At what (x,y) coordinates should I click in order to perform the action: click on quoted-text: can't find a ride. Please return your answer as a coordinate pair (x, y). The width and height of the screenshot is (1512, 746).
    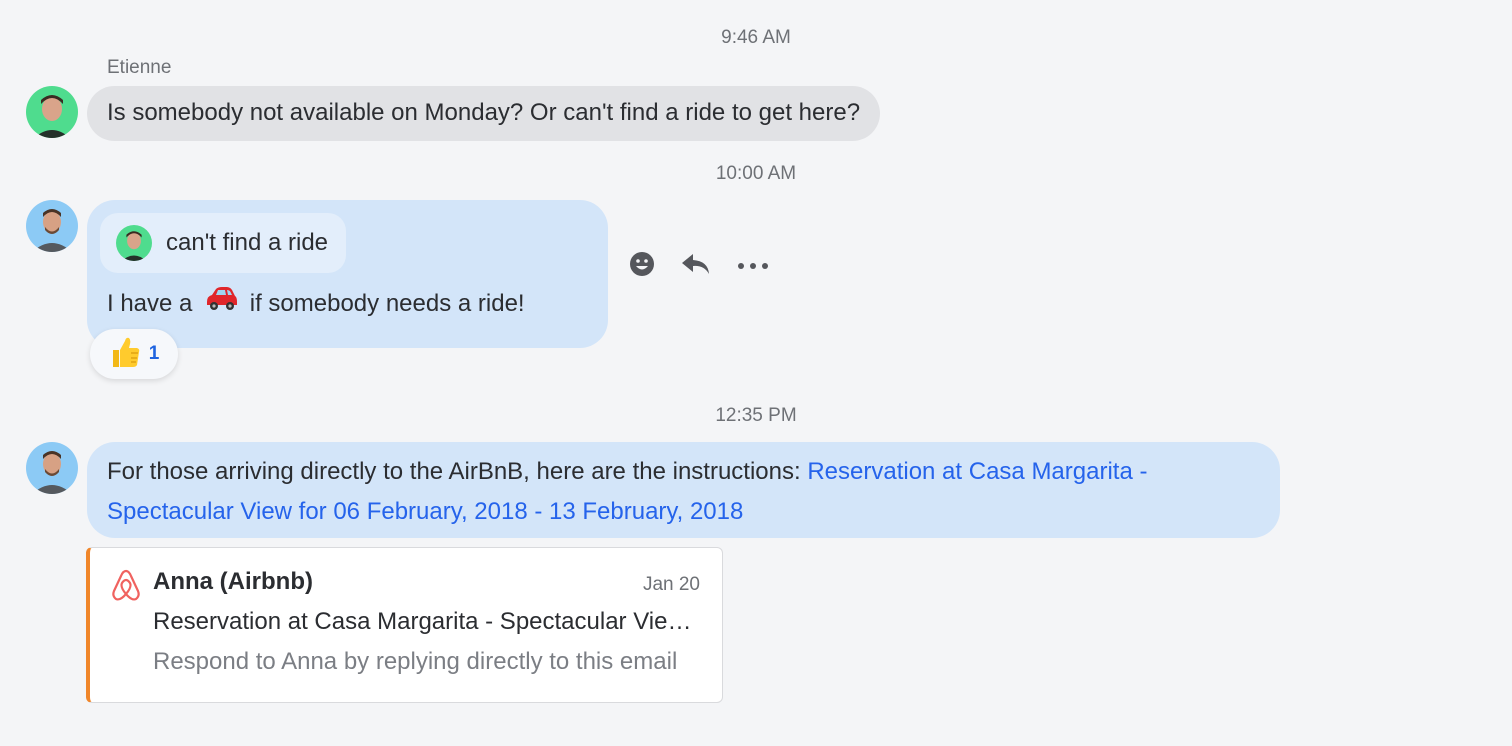
    Looking at the image, I should click on (247, 242).